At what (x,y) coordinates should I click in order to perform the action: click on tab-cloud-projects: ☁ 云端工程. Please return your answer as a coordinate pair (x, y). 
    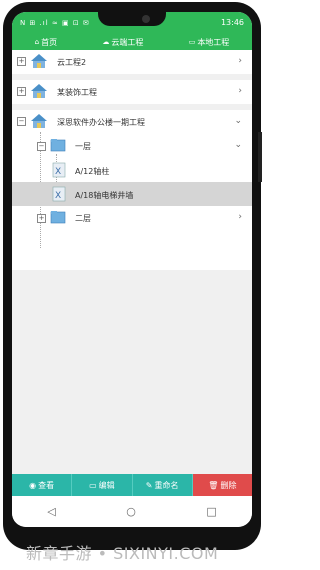
    Looking at the image, I should click on (122, 42).